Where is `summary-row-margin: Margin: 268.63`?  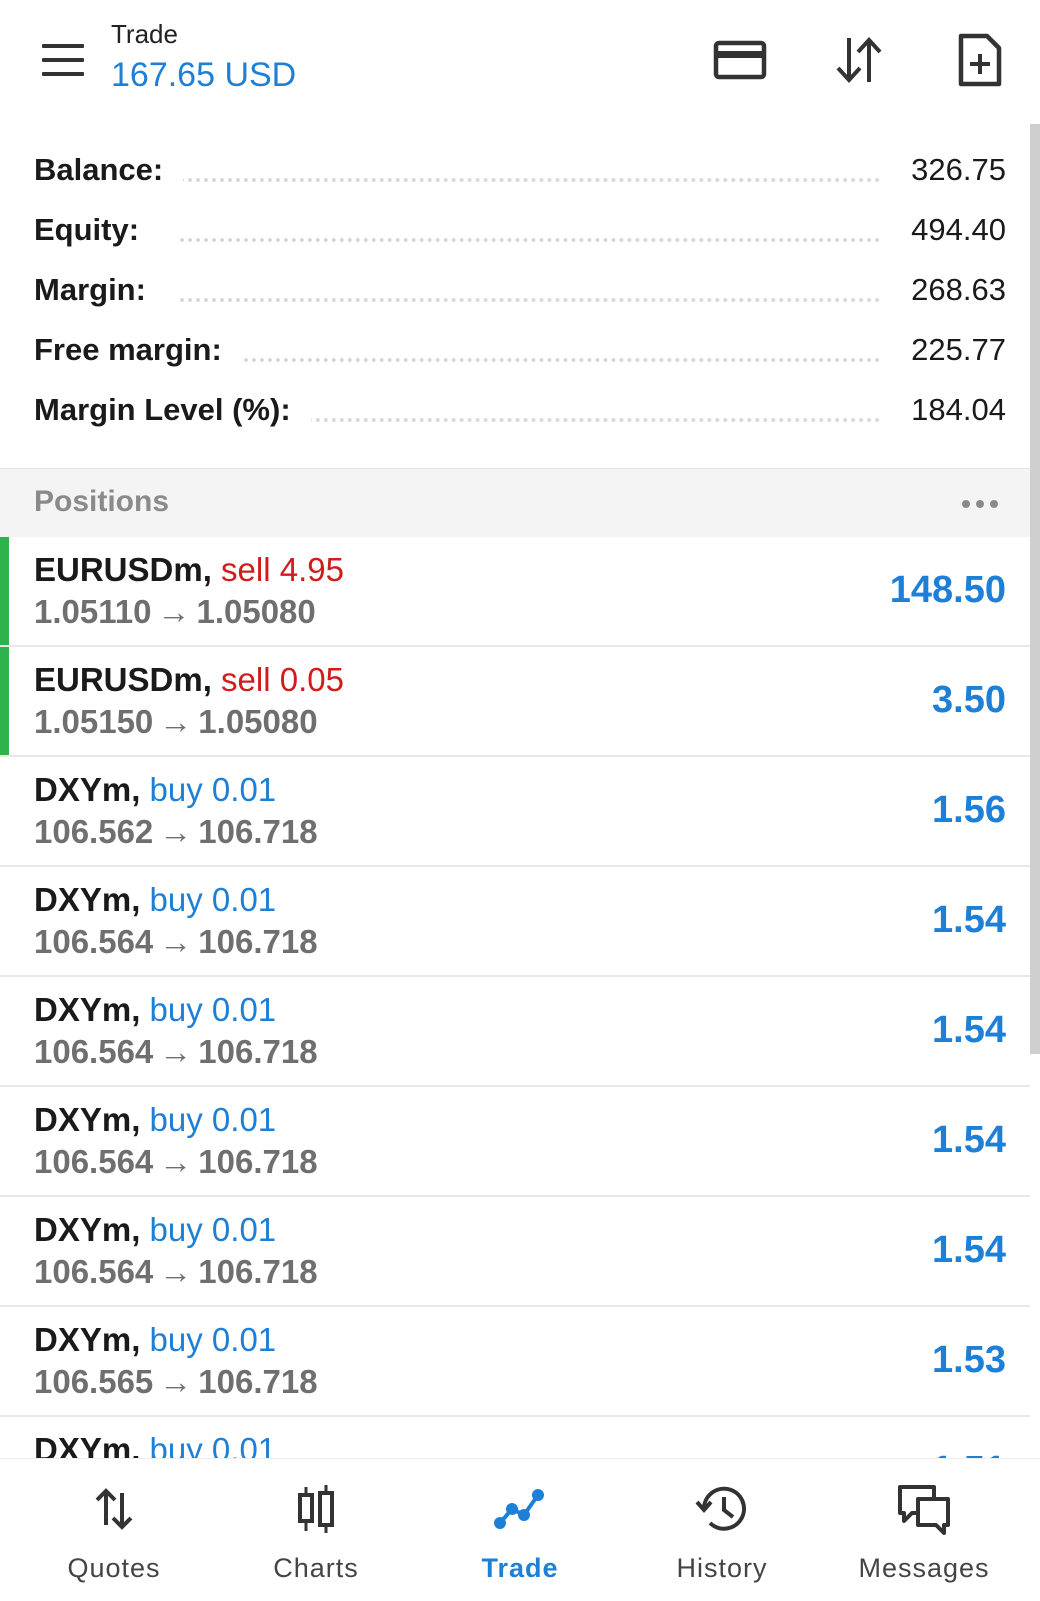
summary-row-margin: Margin: 268.63 is located at coordinates (515, 290).